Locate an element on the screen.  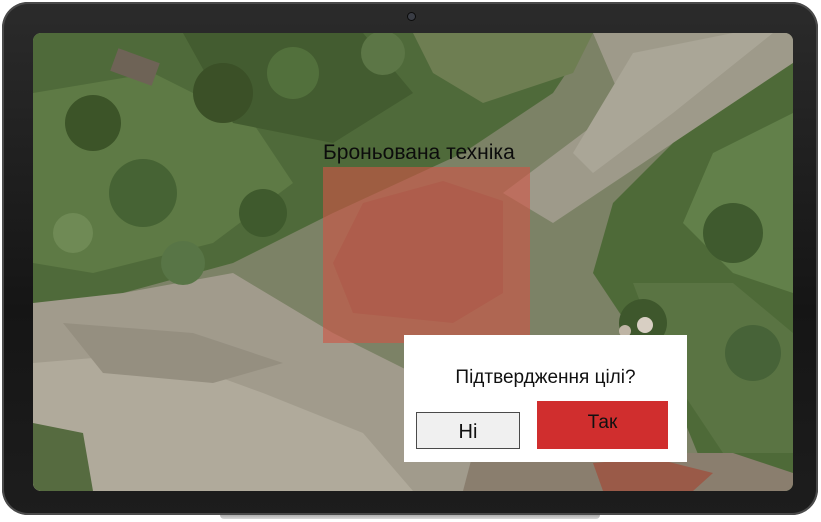
confirm-button: Так is located at coordinates (602, 425).